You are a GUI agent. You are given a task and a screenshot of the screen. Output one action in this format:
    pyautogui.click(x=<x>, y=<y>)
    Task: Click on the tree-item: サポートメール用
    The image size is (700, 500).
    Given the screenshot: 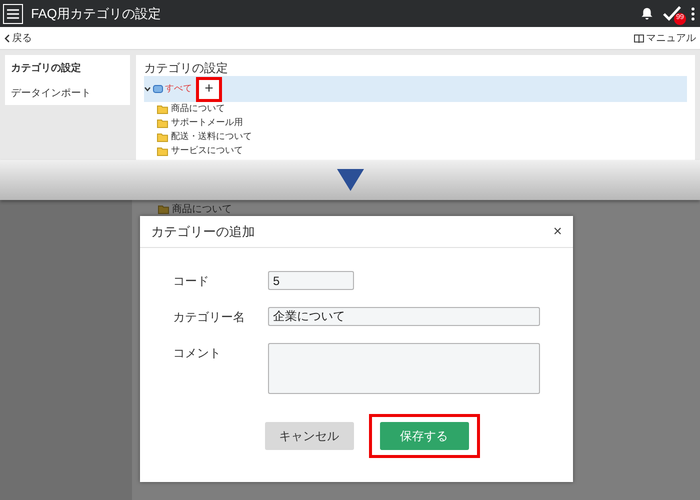 What is the action you would take?
    pyautogui.click(x=207, y=123)
    